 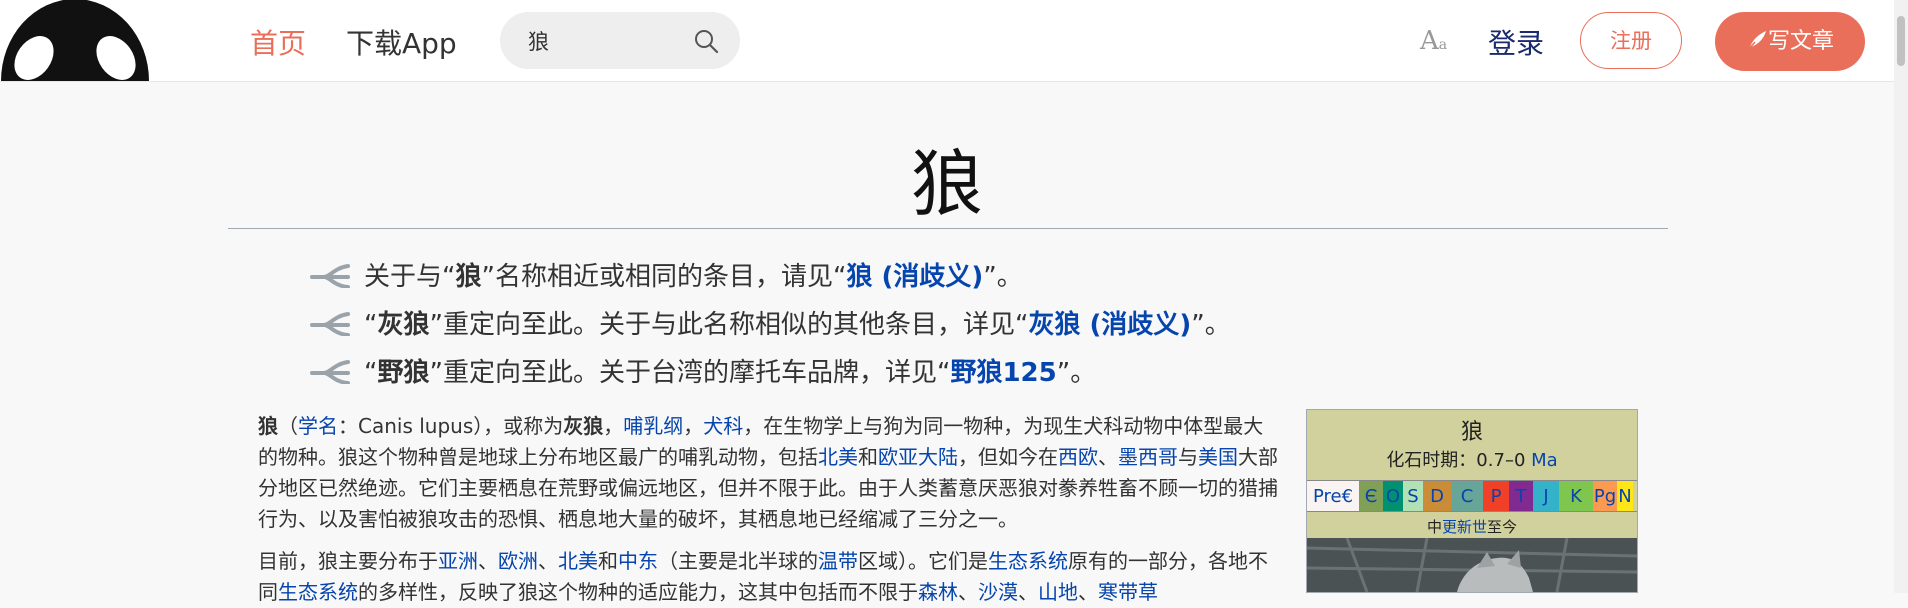 I want to click on link-eurasia: 欧亚大陆, so click(x=918, y=457).